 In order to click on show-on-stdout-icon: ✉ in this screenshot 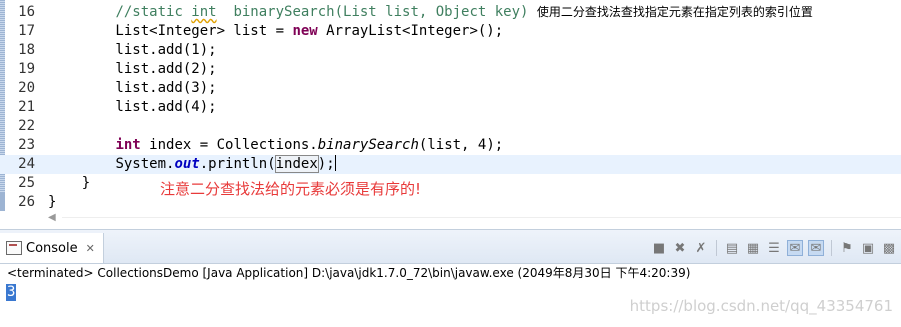, I will do `click(795, 248)`.